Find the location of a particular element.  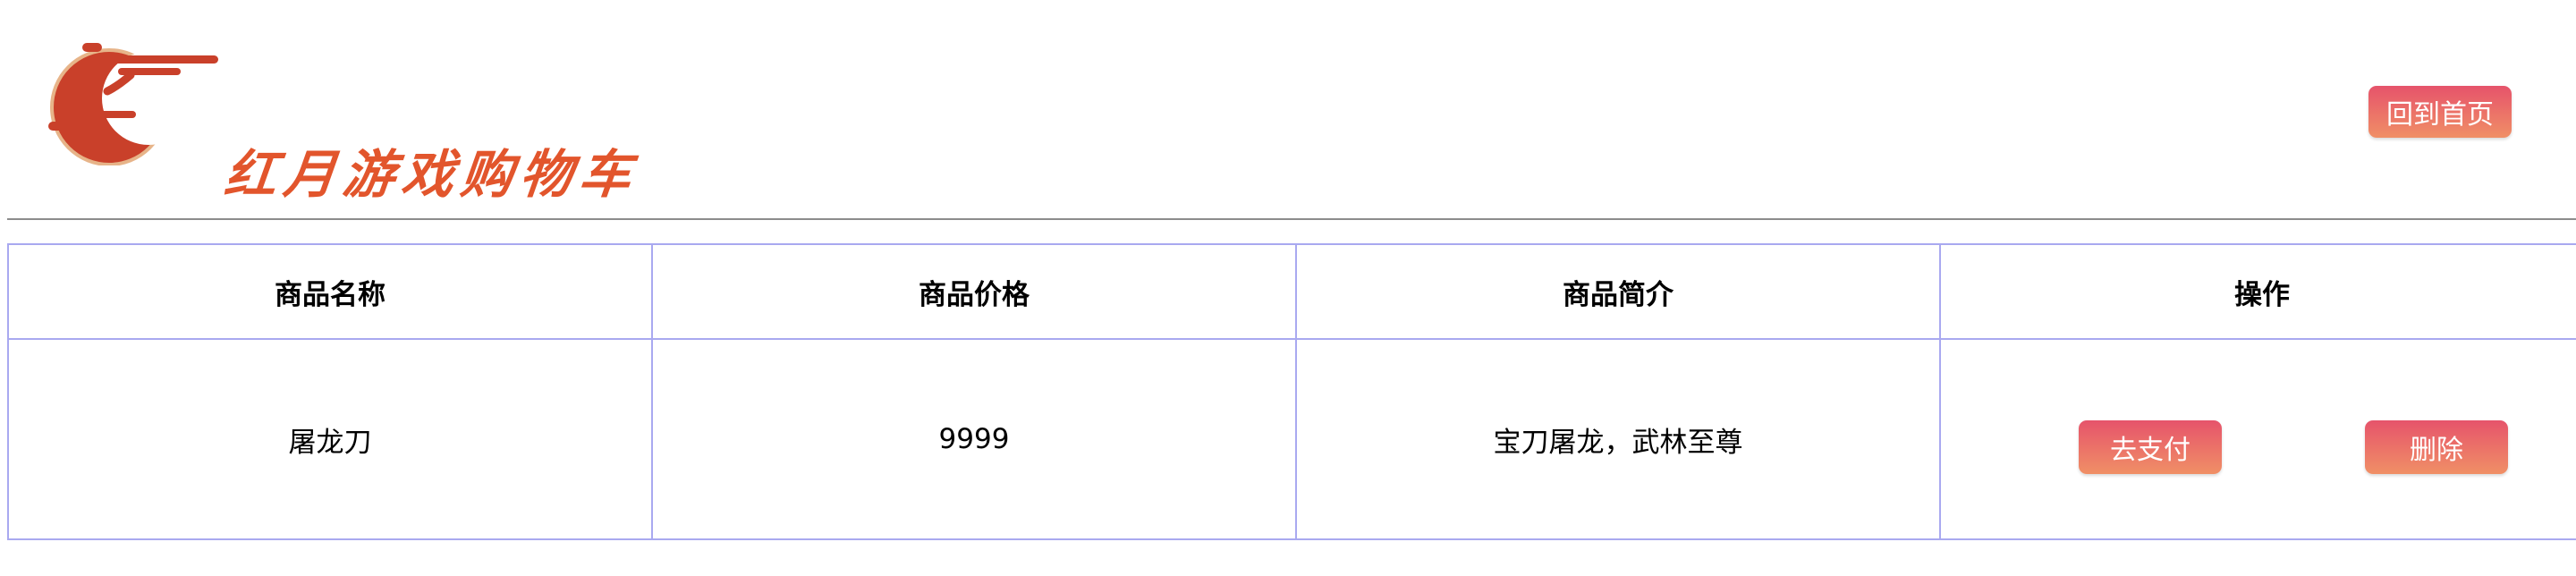

column-header-actions: 操作 is located at coordinates (2257, 291).